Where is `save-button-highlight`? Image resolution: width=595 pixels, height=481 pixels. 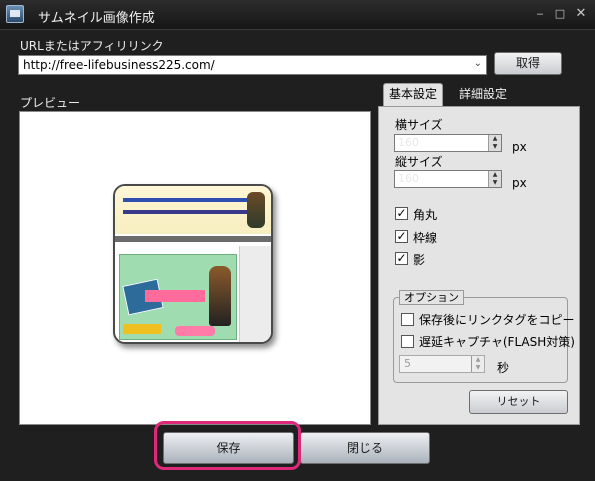 save-button-highlight is located at coordinates (227, 445).